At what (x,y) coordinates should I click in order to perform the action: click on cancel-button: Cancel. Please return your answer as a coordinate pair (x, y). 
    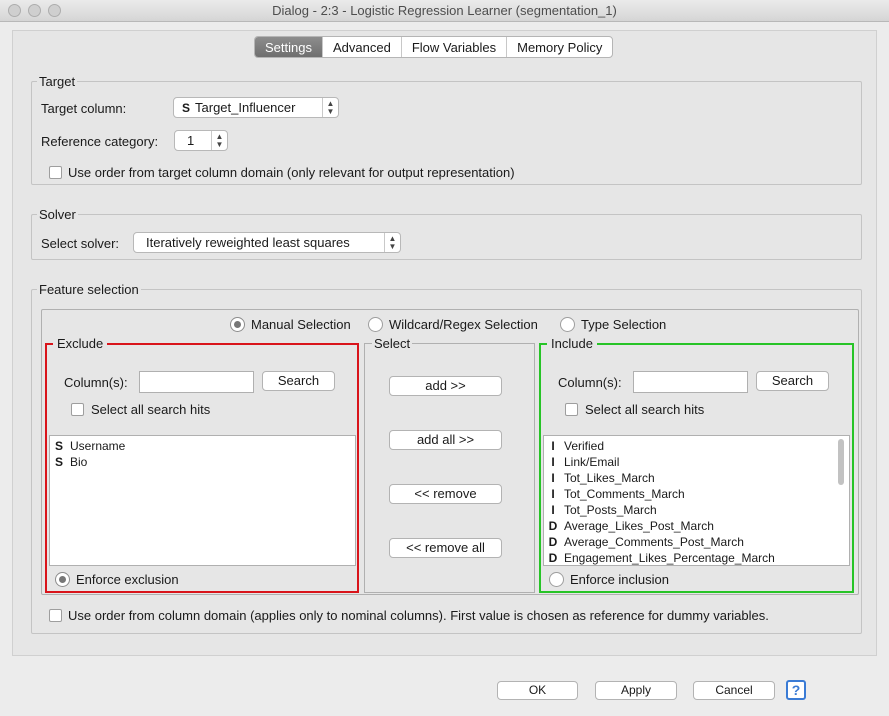
    Looking at the image, I should click on (734, 690).